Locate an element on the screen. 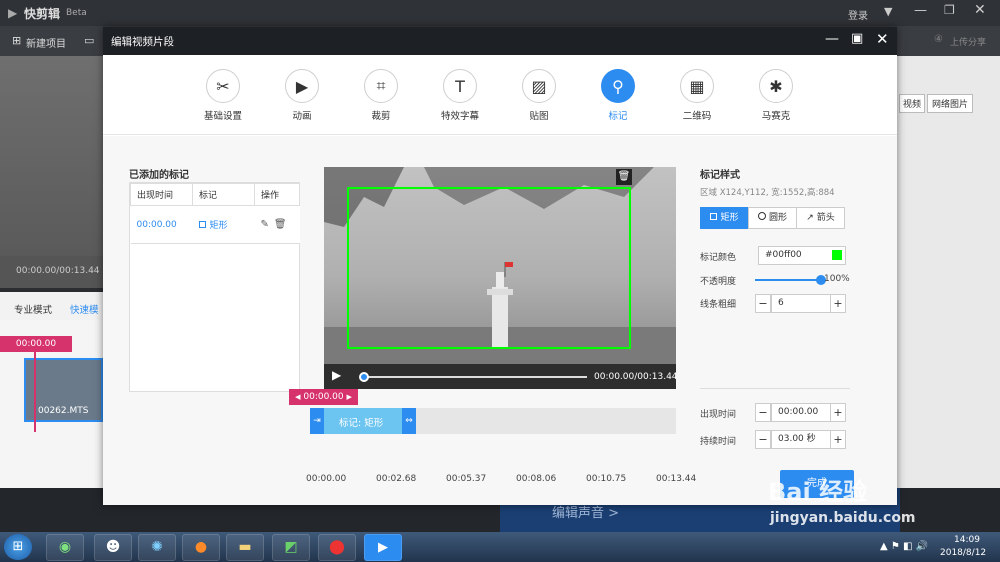 The image size is (1000, 562). table-row: 00:00.00 矩形 ✎ 🗑 is located at coordinates (215, 224).